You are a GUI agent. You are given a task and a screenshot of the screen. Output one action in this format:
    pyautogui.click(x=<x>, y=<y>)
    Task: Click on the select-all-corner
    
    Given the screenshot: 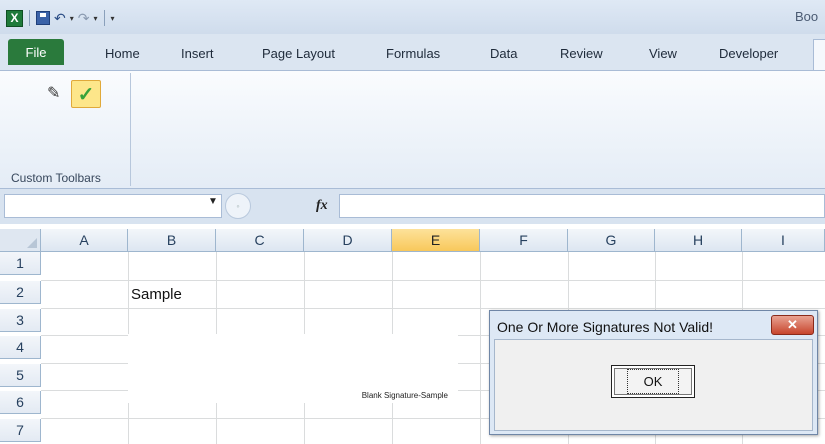 What is the action you would take?
    pyautogui.click(x=20, y=240)
    